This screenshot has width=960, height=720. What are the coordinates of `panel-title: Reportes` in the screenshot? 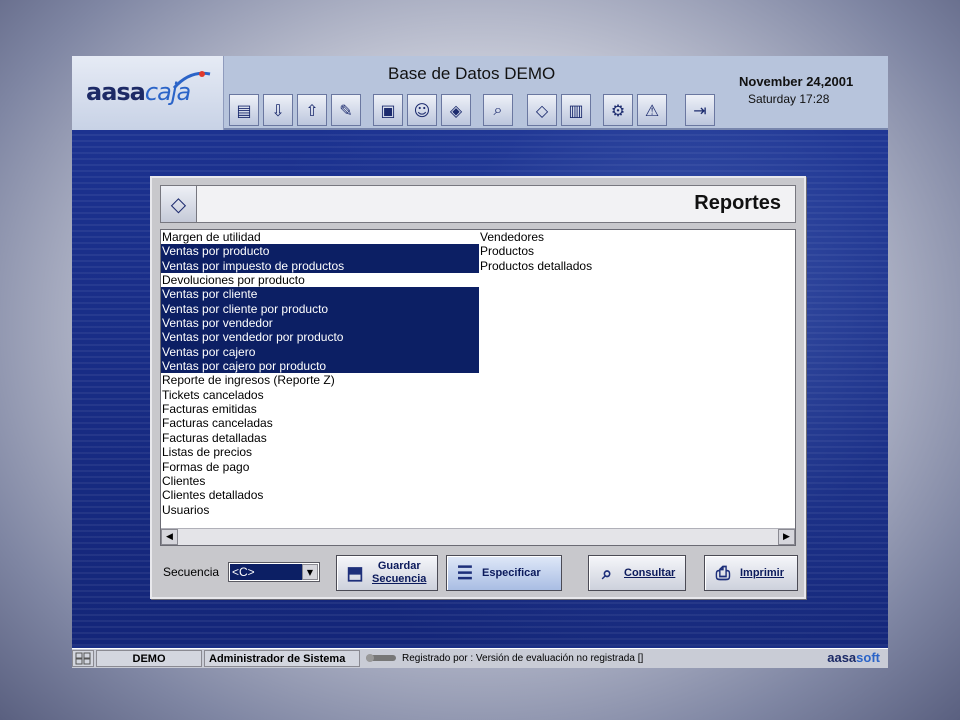 It's located at (737, 203).